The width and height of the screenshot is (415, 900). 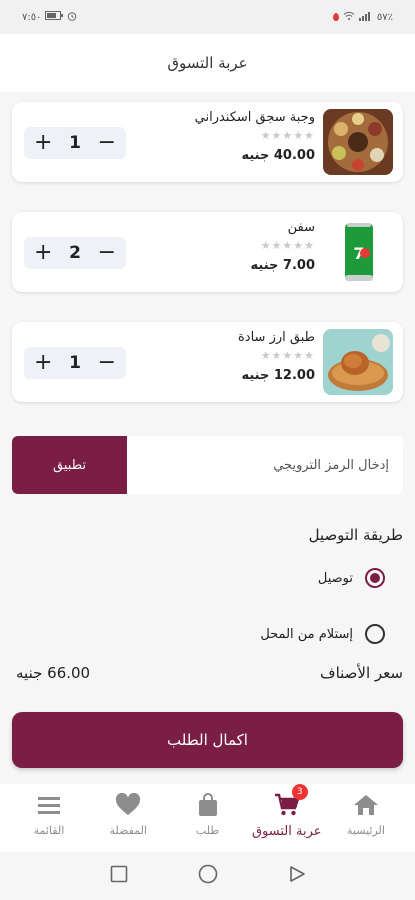 I want to click on item-name: سفن, so click(x=301, y=227).